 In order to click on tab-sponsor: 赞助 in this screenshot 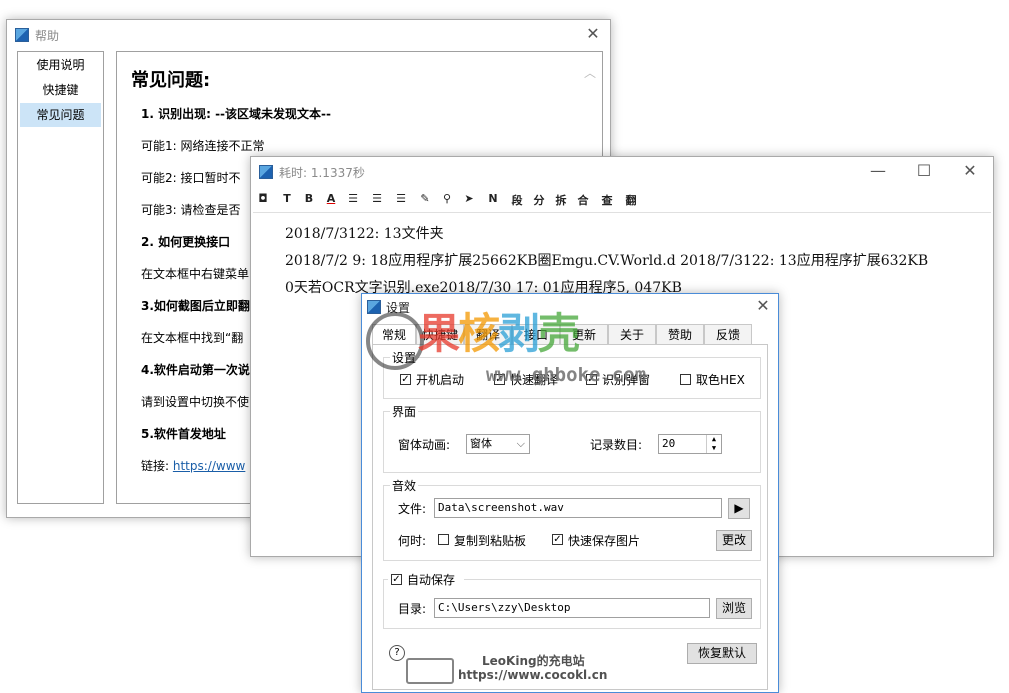, I will do `click(680, 334)`.